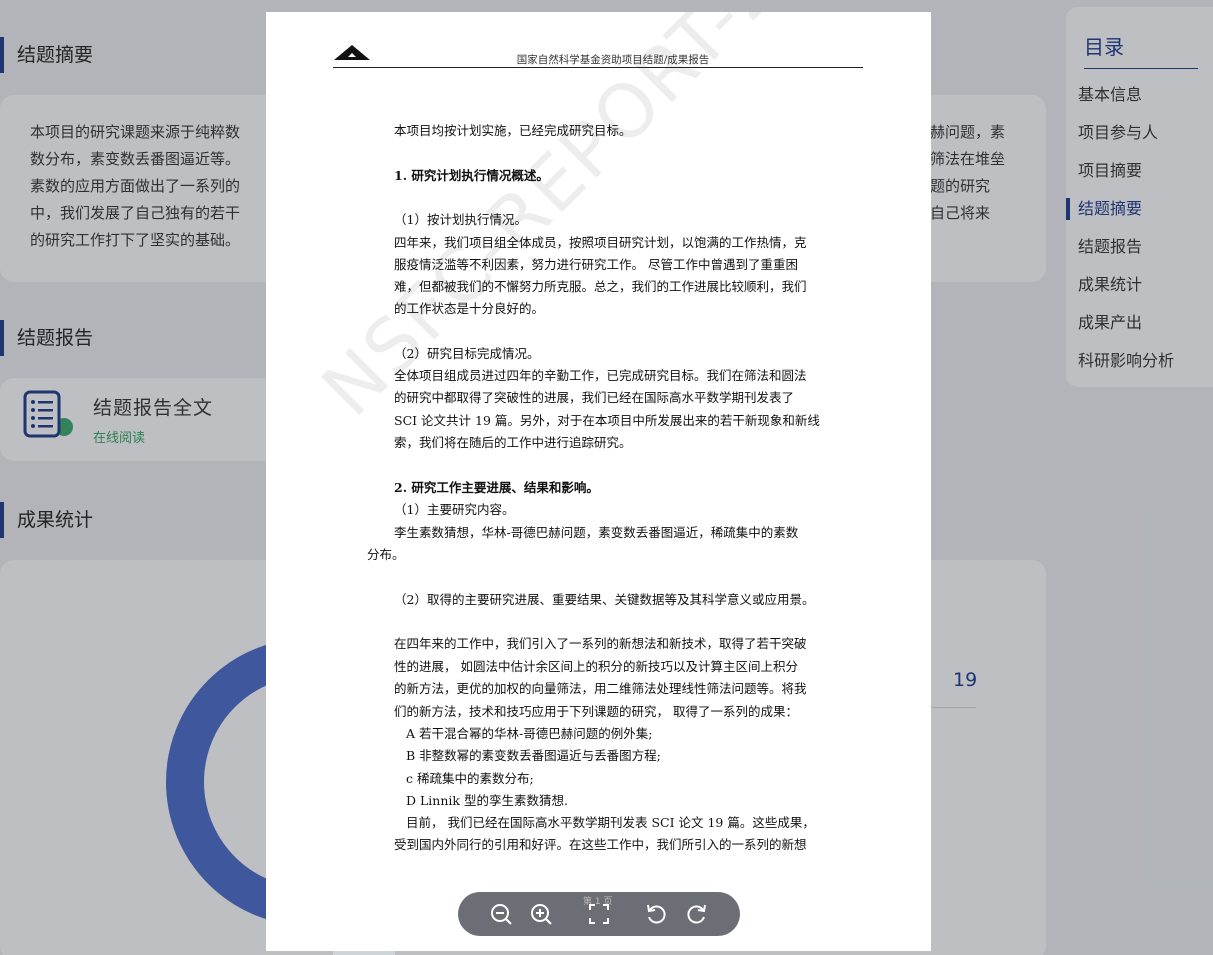 This screenshot has width=1213, height=955. Describe the element at coordinates (596, 666) in the screenshot. I see `doc-line: 性的进展， 如圆法中估计余区间上的积分的新技巧以及计算主区间上积分` at that location.